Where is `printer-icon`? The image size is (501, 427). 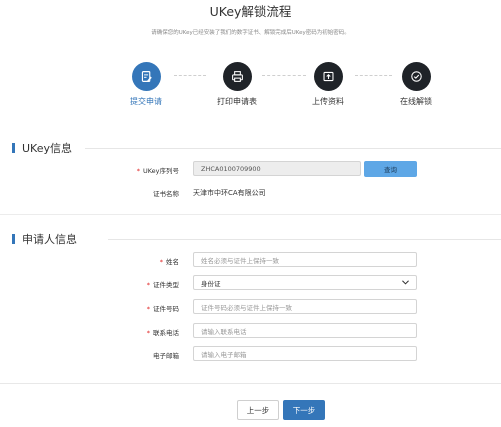
printer-icon is located at coordinates (237, 76).